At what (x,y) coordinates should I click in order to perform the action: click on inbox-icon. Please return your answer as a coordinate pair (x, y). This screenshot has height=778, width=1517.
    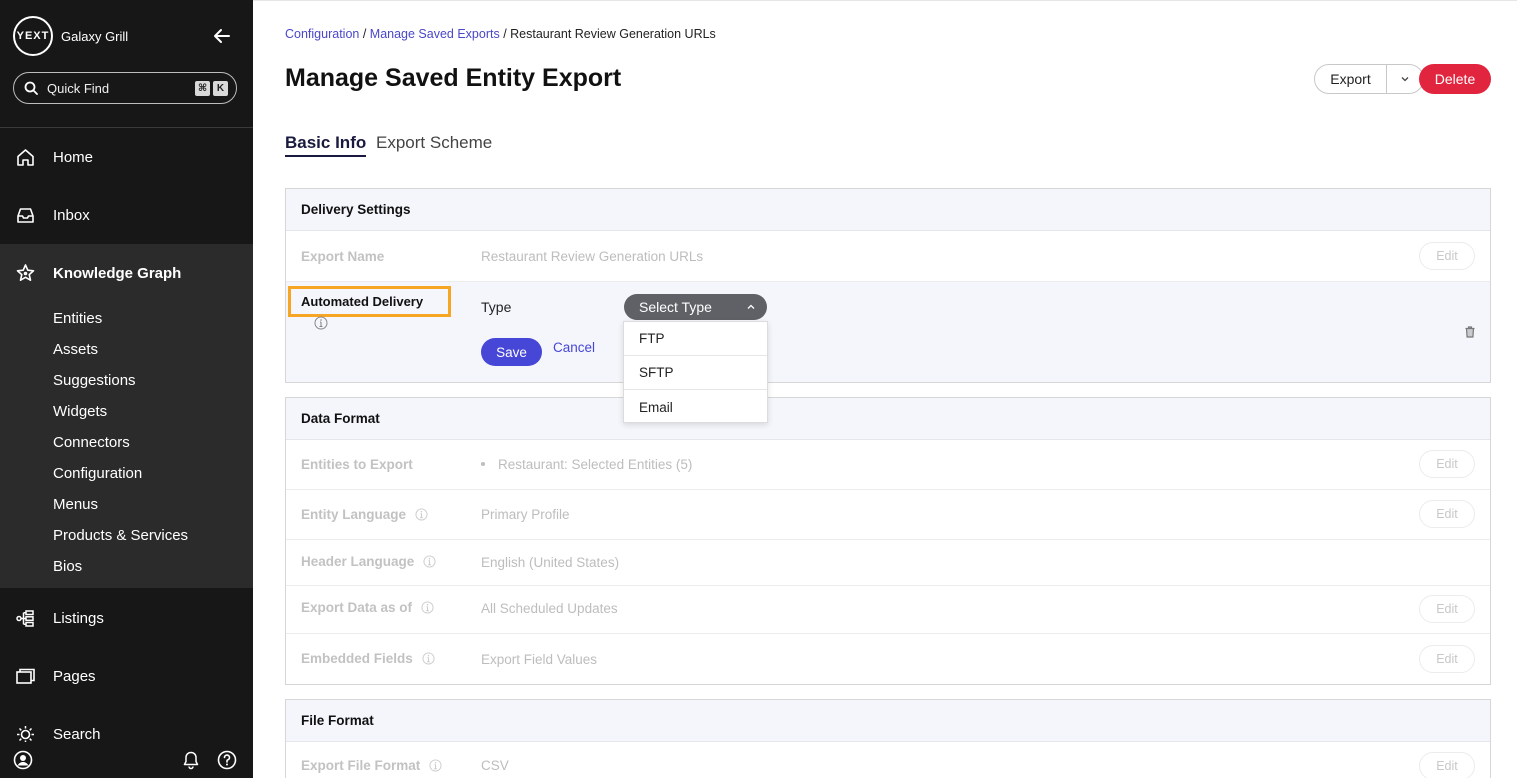
    Looking at the image, I should click on (25, 215).